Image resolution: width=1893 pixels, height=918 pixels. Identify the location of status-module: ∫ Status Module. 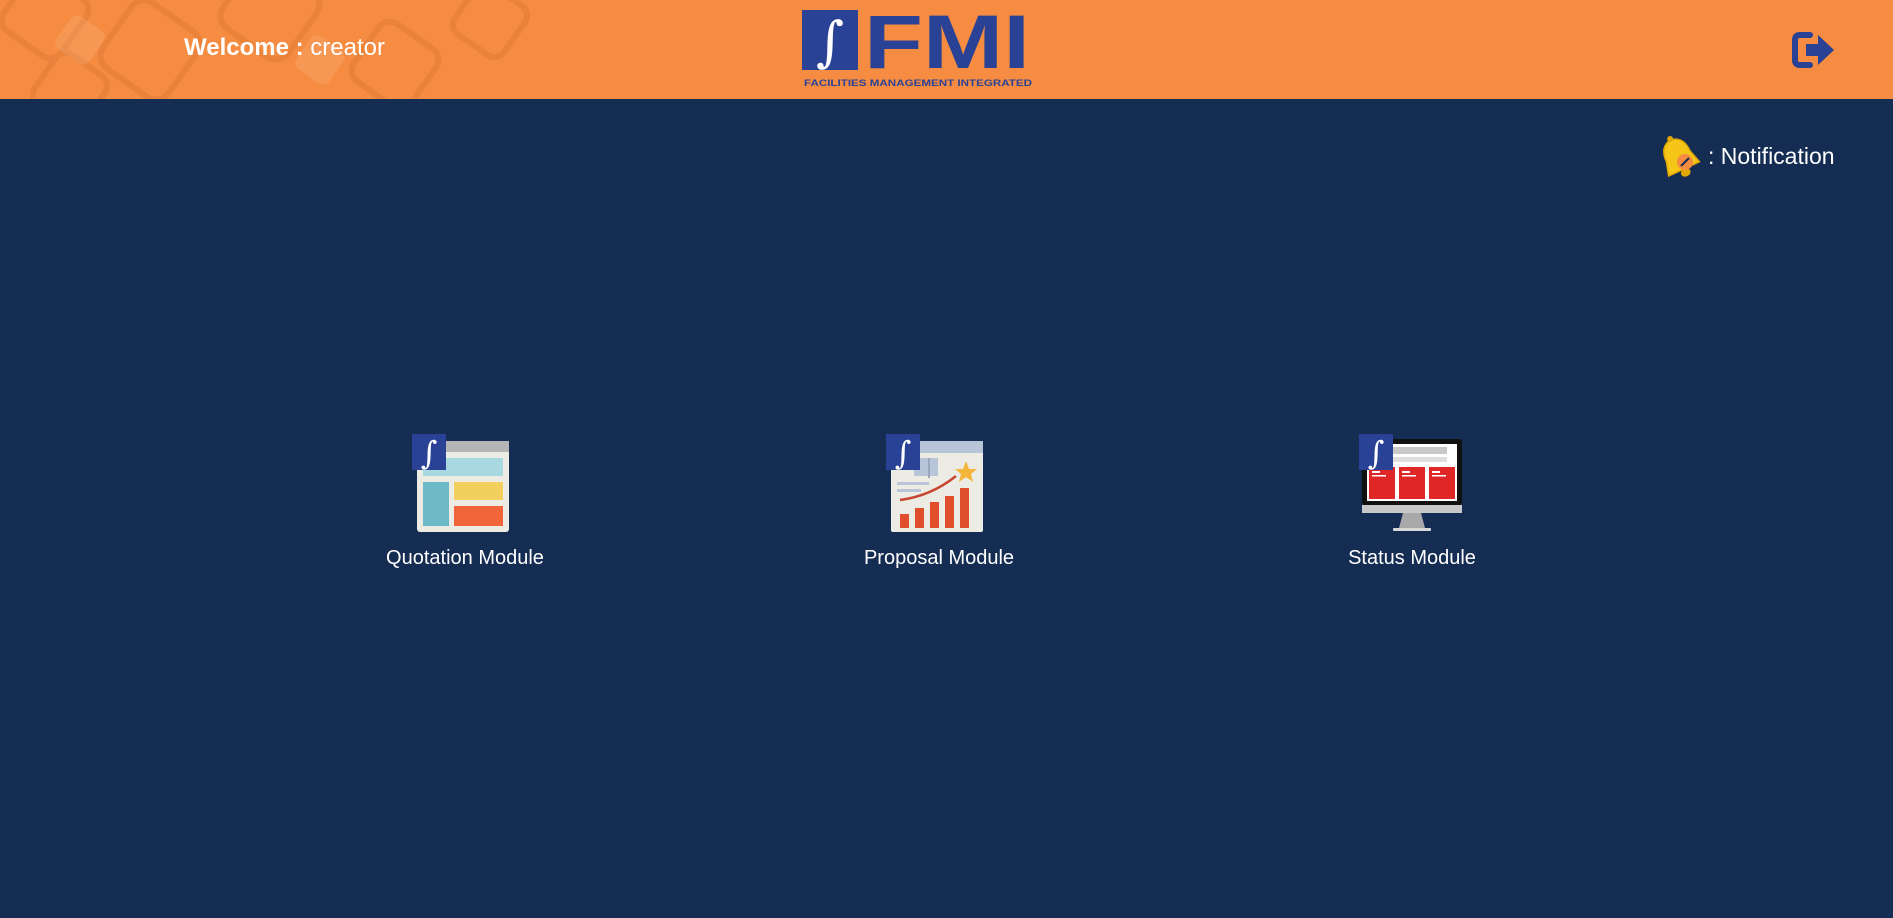
(1412, 502).